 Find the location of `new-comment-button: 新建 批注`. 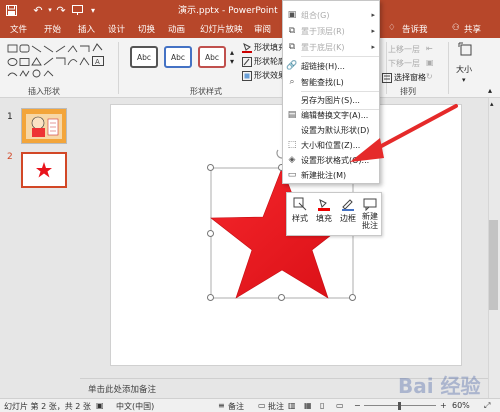

new-comment-button: 新建 批注 is located at coordinates (370, 213).